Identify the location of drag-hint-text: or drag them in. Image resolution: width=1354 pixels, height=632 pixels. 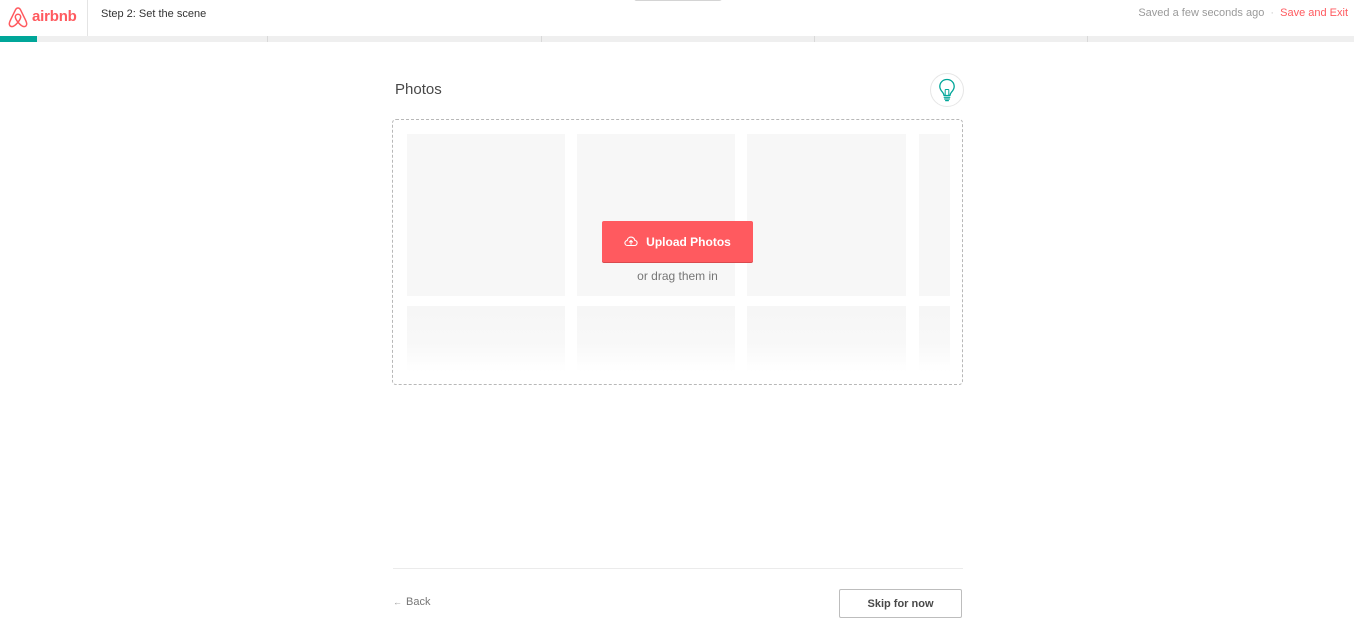
(677, 276).